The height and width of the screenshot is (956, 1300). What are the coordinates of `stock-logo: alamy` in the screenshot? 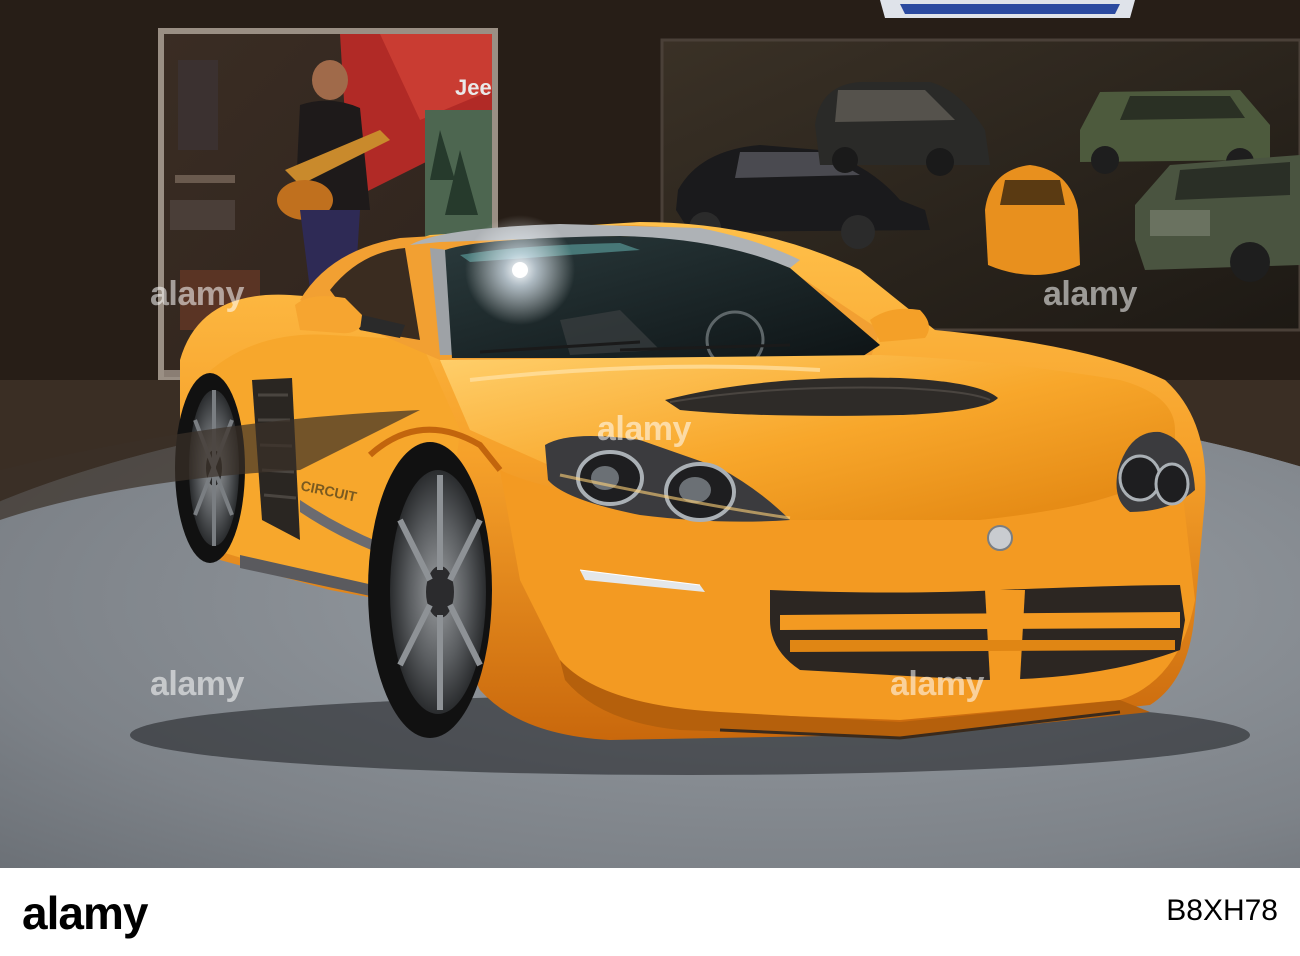 It's located at (85, 913).